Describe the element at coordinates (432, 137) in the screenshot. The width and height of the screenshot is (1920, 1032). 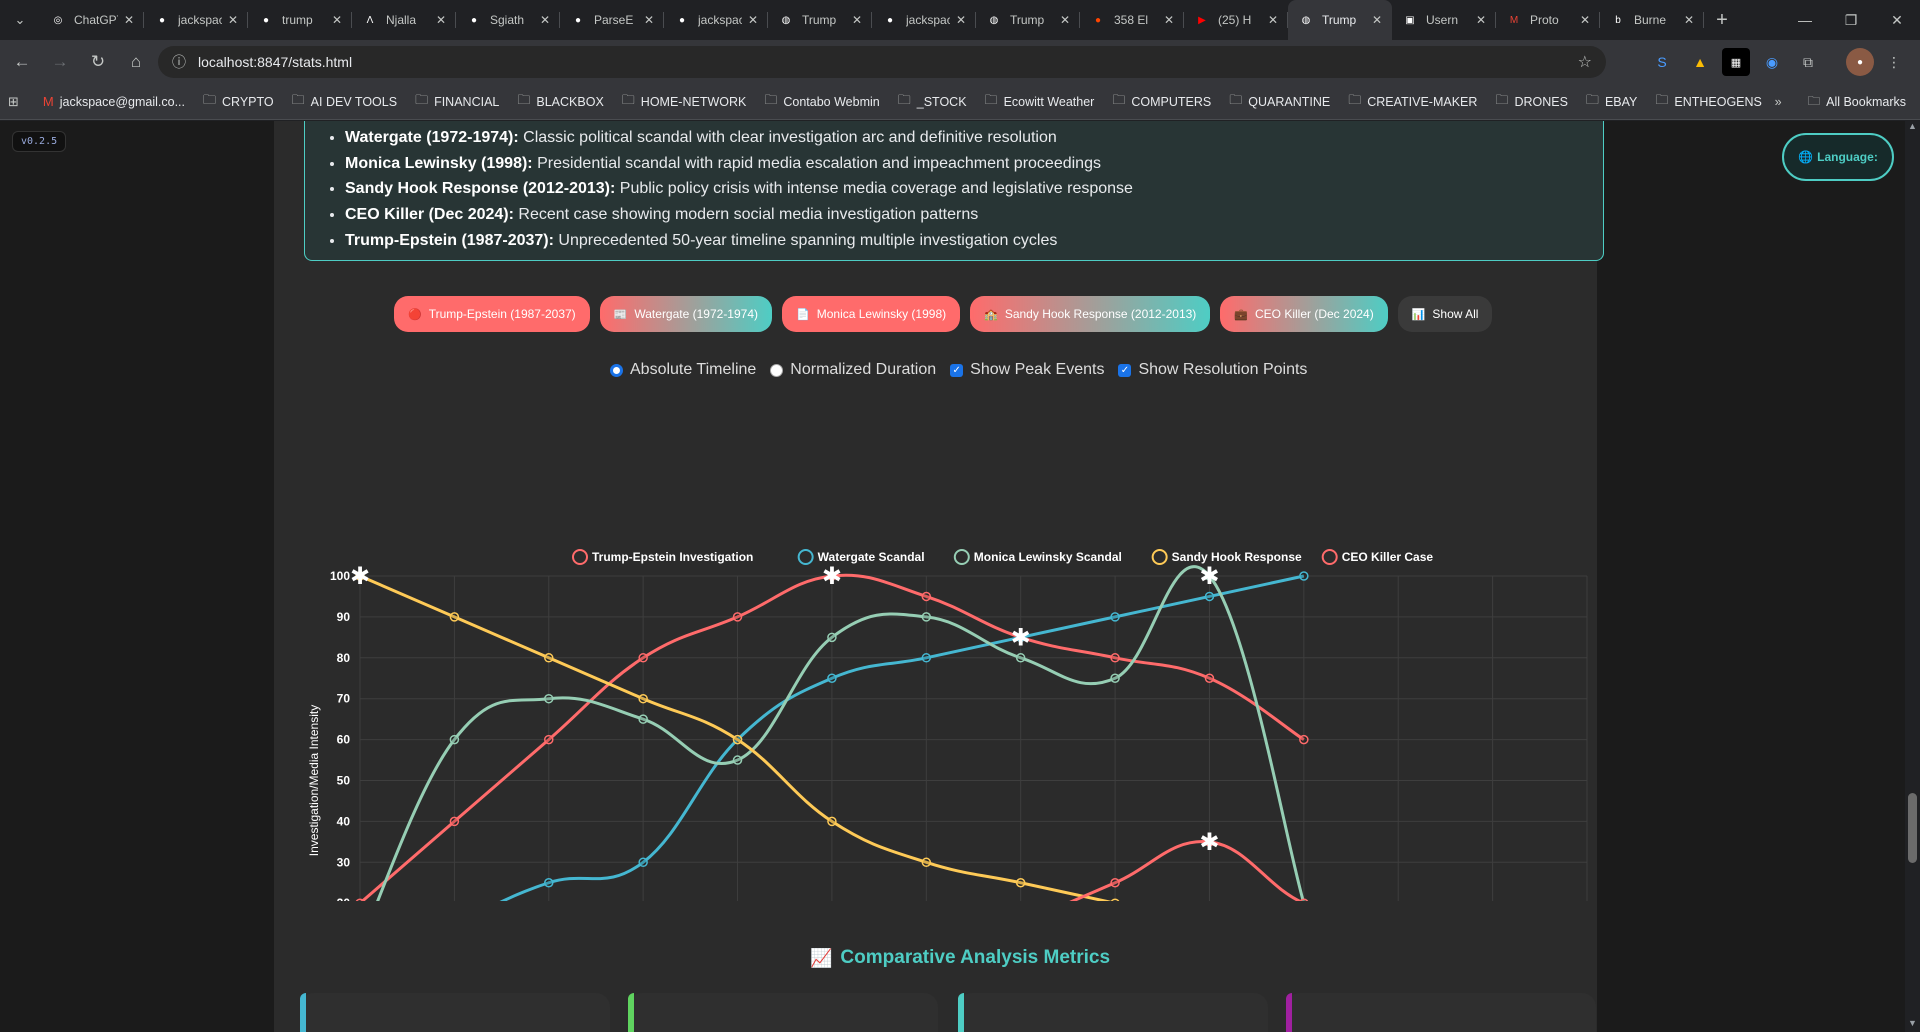
I see `case-name: Watergate (1972-1974):` at that location.